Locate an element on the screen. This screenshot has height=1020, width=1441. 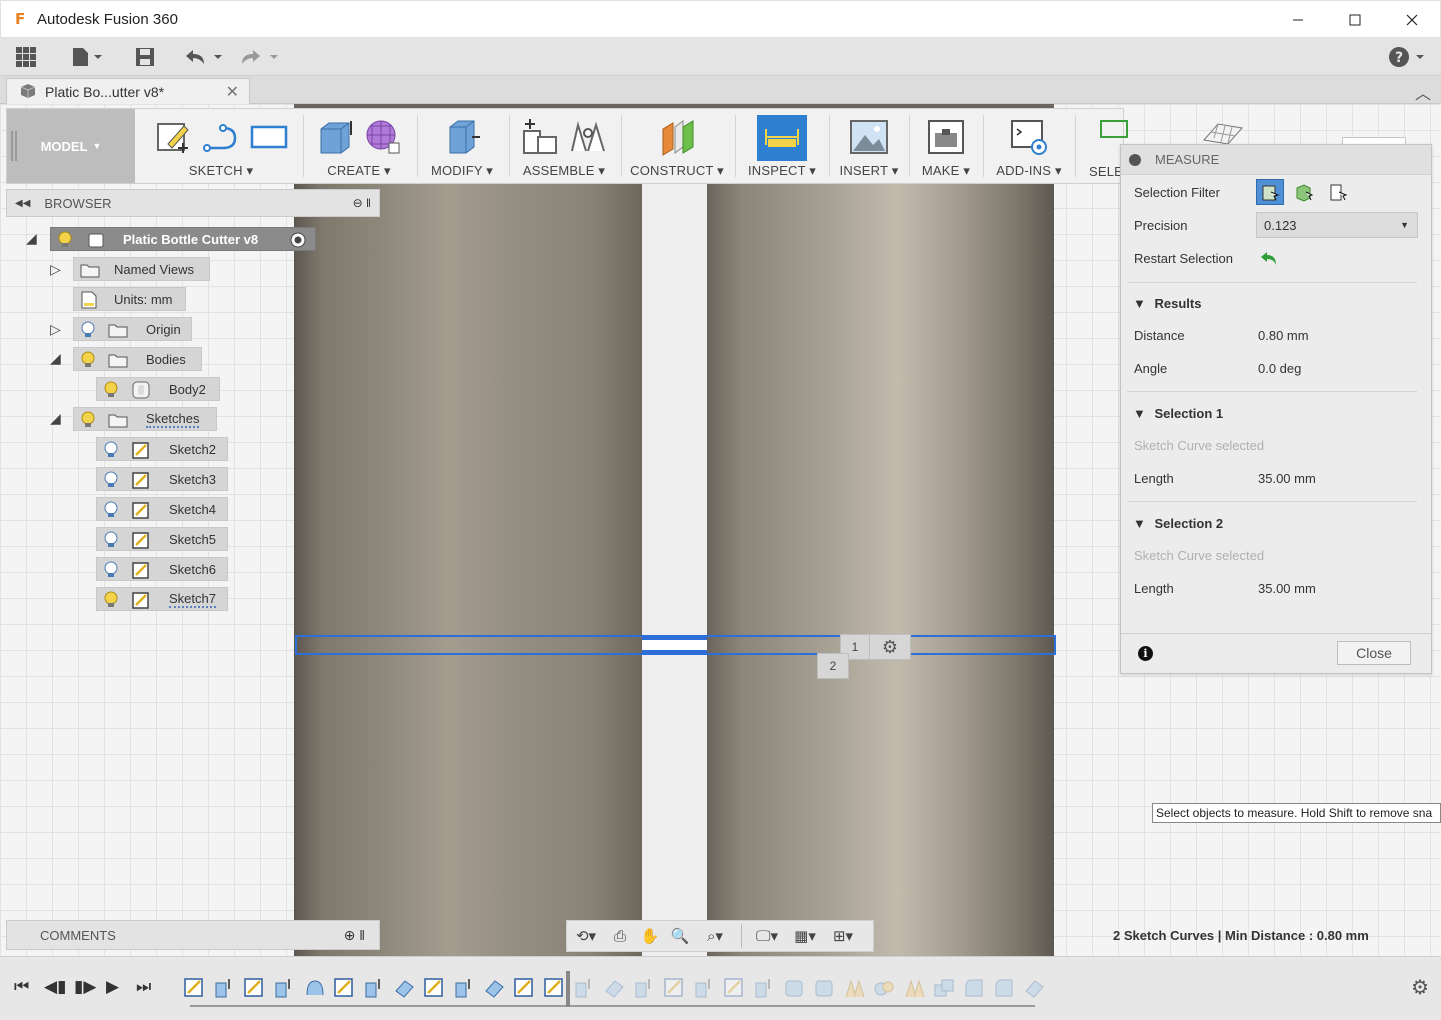
timeline-settings-gear-icon: ⚙ is located at coordinates (1420, 987).